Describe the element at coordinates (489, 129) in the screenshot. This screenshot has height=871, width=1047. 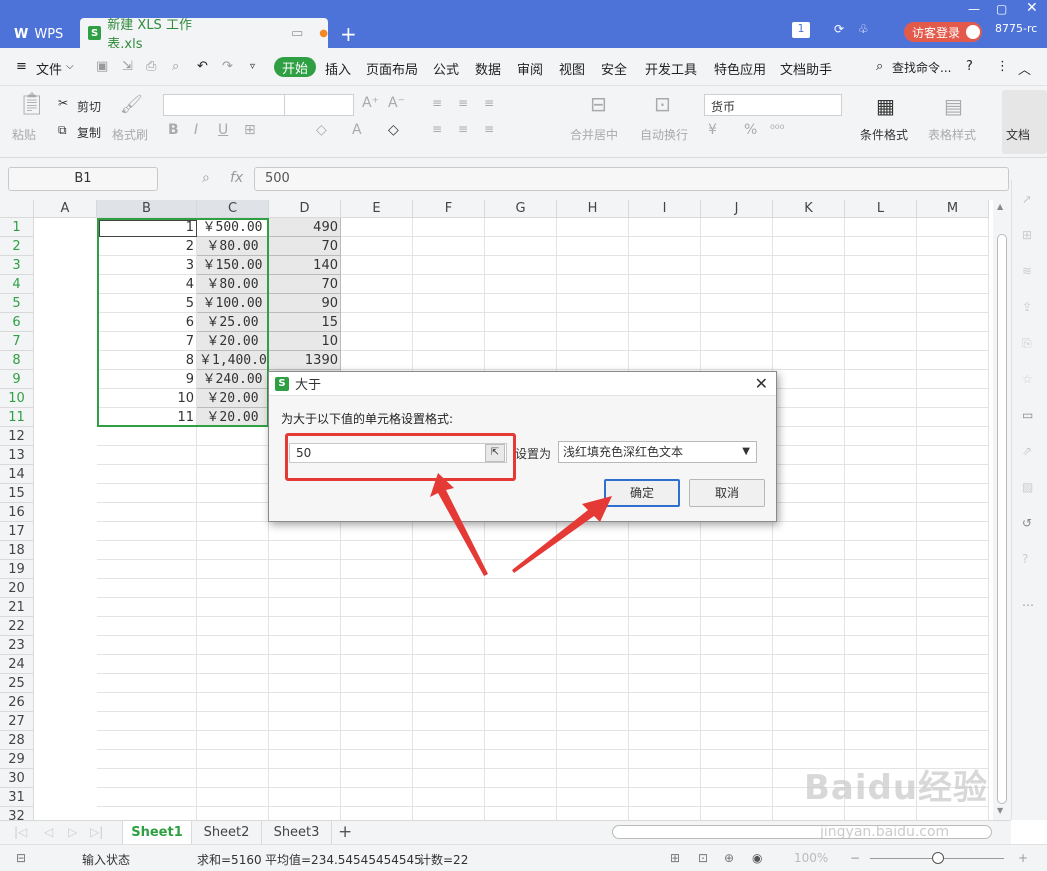
I see `align-right-icon: ≡` at that location.